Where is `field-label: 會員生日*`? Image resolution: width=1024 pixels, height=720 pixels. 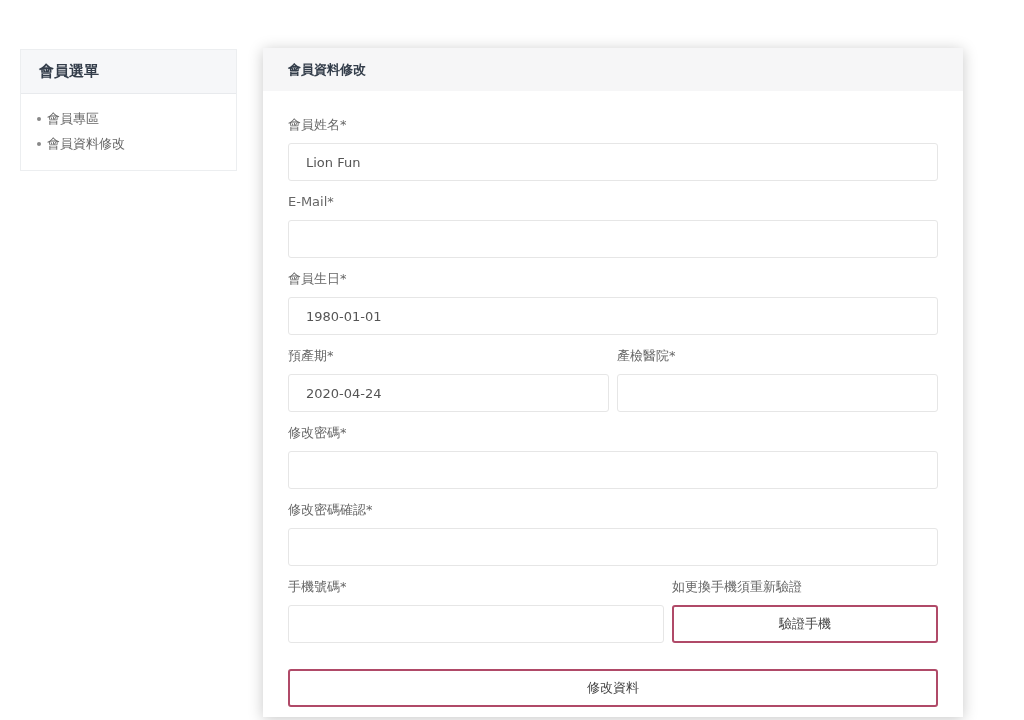 field-label: 會員生日* is located at coordinates (318, 279).